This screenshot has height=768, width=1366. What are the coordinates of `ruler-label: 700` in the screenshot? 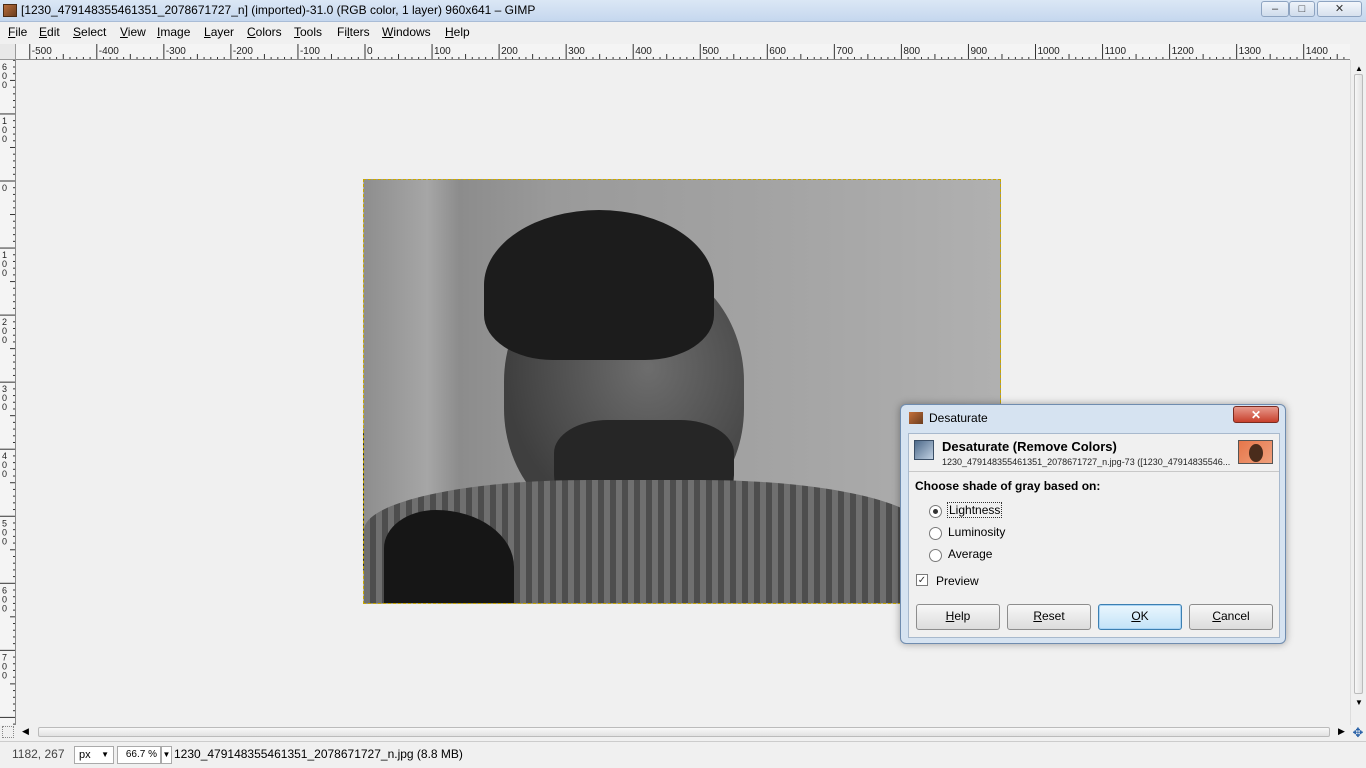 It's located at (844, 51).